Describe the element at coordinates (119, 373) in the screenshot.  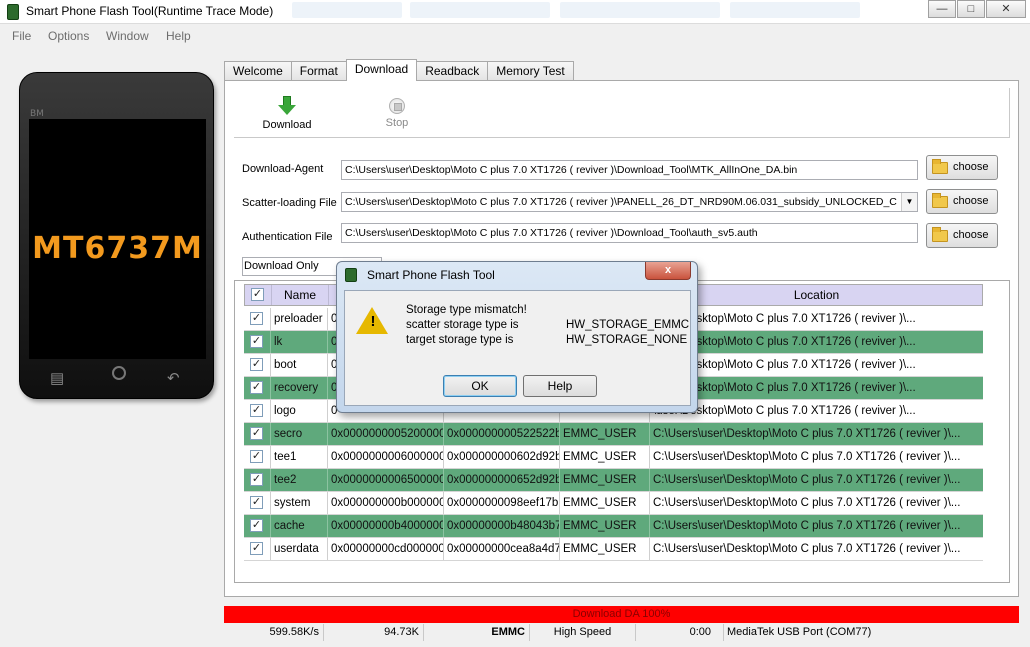
I see `home-key-icon` at that location.